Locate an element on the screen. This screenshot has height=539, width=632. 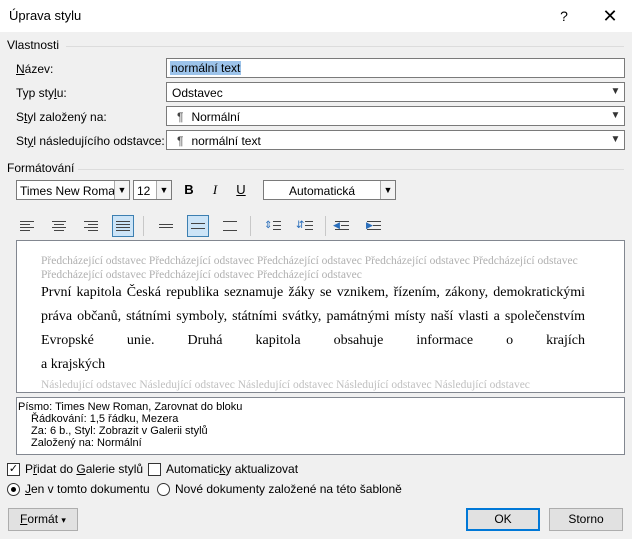
name-label: Název: is located at coordinates (35, 69).